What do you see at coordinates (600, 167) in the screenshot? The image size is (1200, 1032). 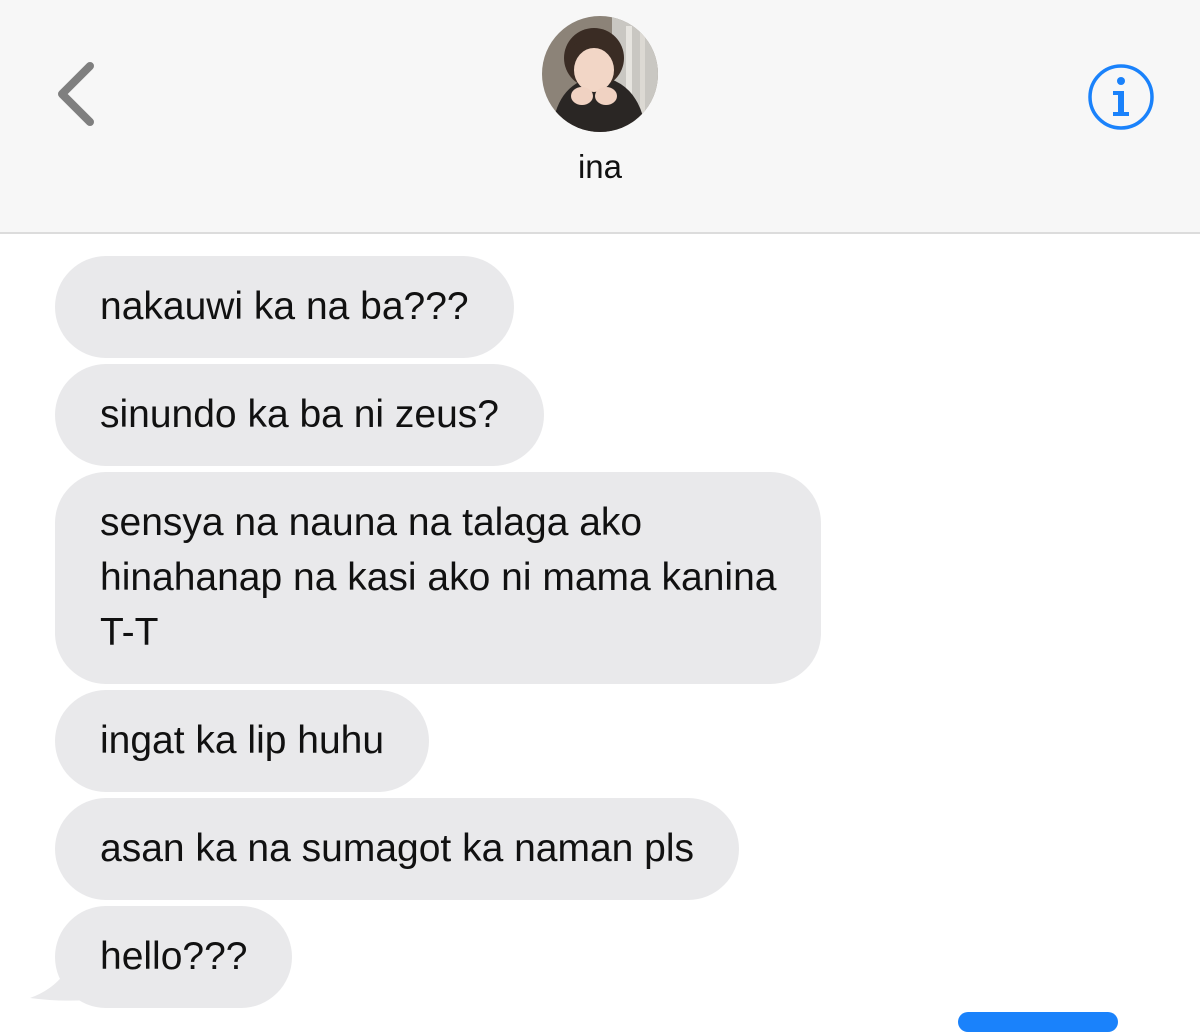 I see `contact-name: ina` at bounding box center [600, 167].